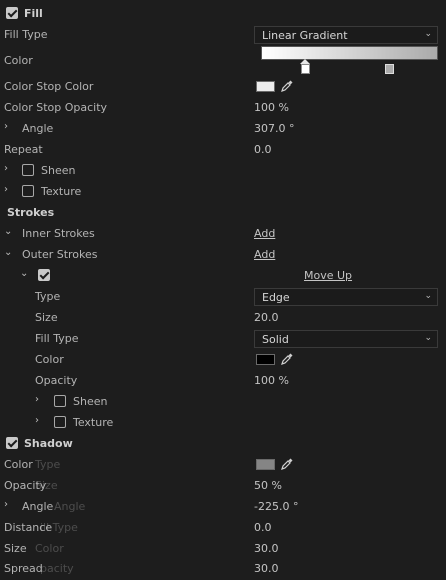 The image size is (446, 580). I want to click on stroke-size-row: Size 20.0, so click(223, 318).